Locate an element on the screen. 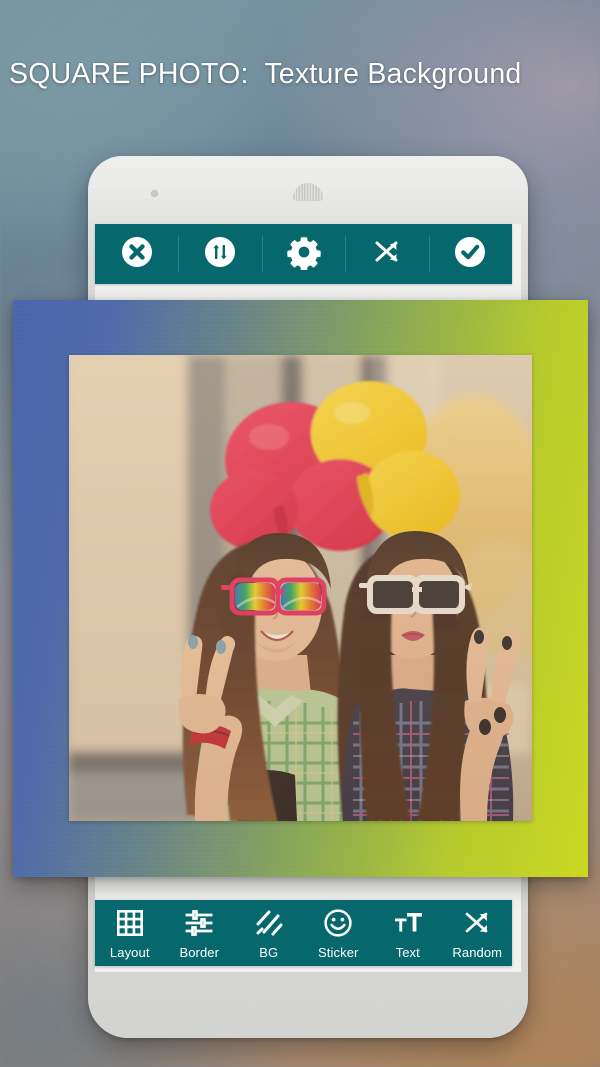 The width and height of the screenshot is (600, 1067). settings-button is located at coordinates (303, 254).